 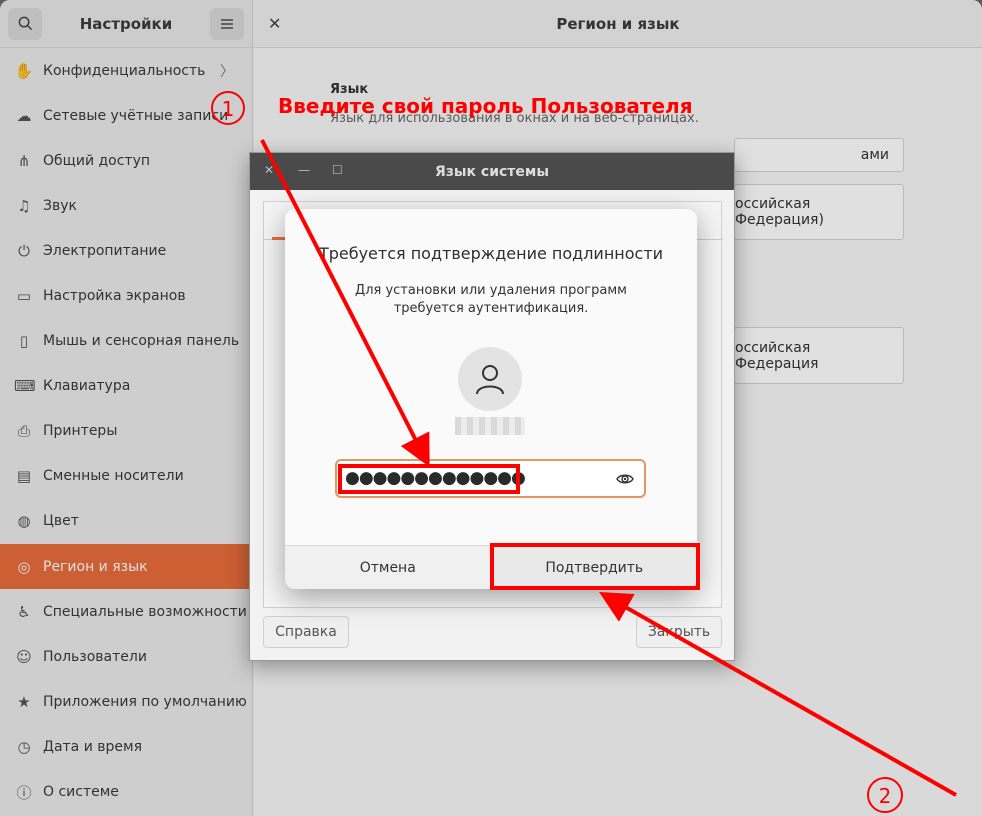 I want to click on step1-number: 1, so click(x=228, y=109).